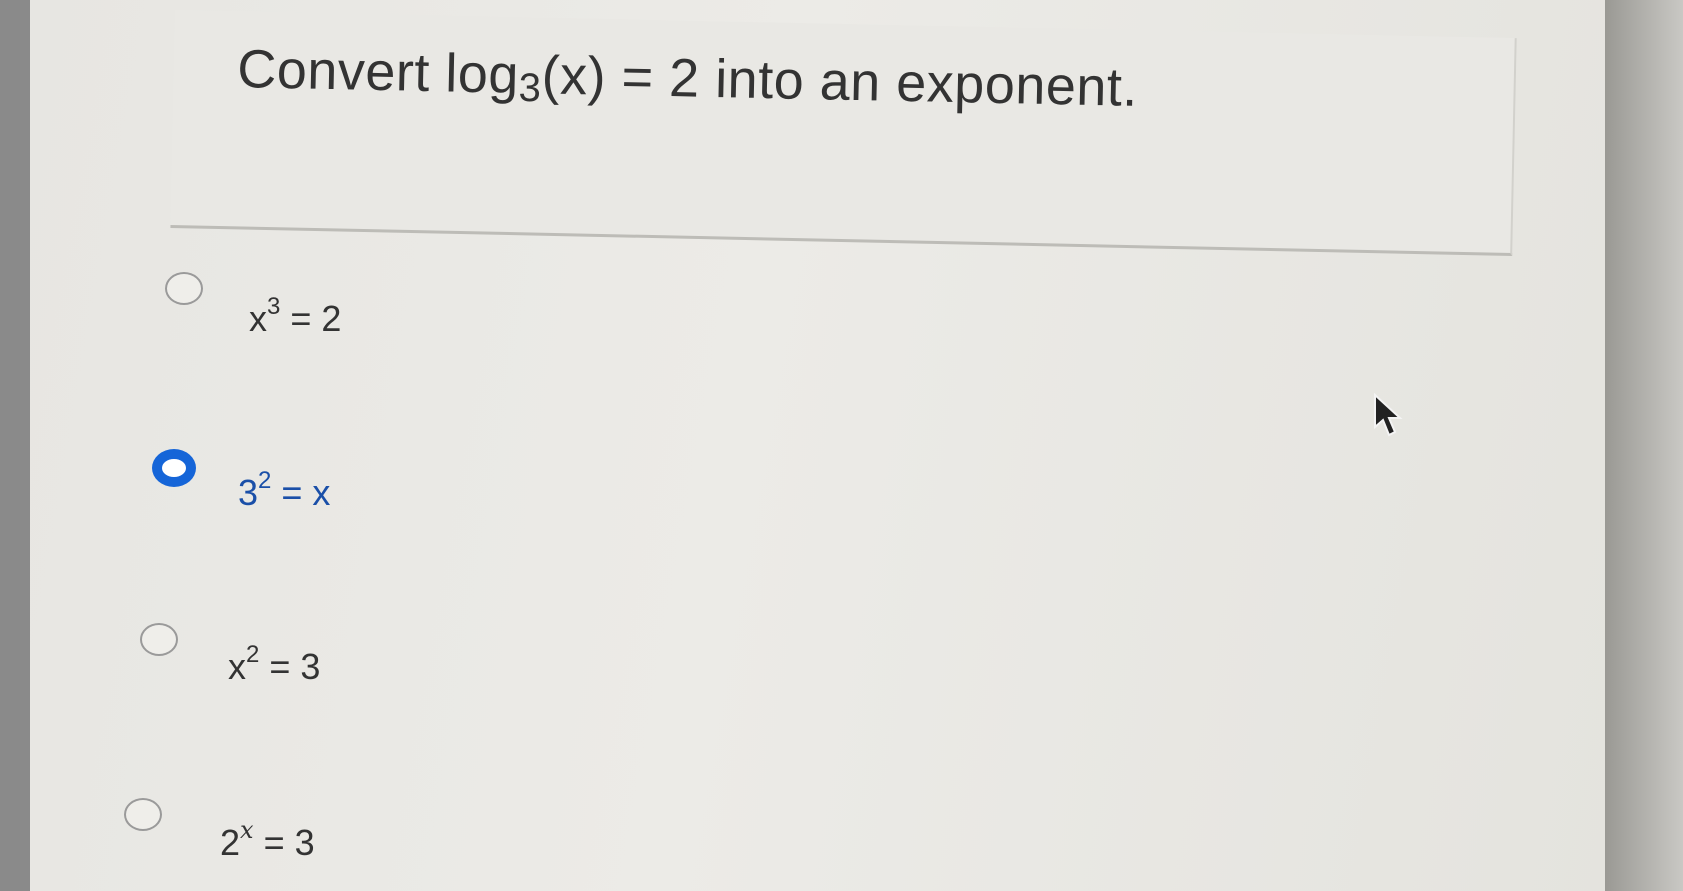 The height and width of the screenshot is (891, 1683). Describe the element at coordinates (230, 842) in the screenshot. I see `option-base: 2` at that location.